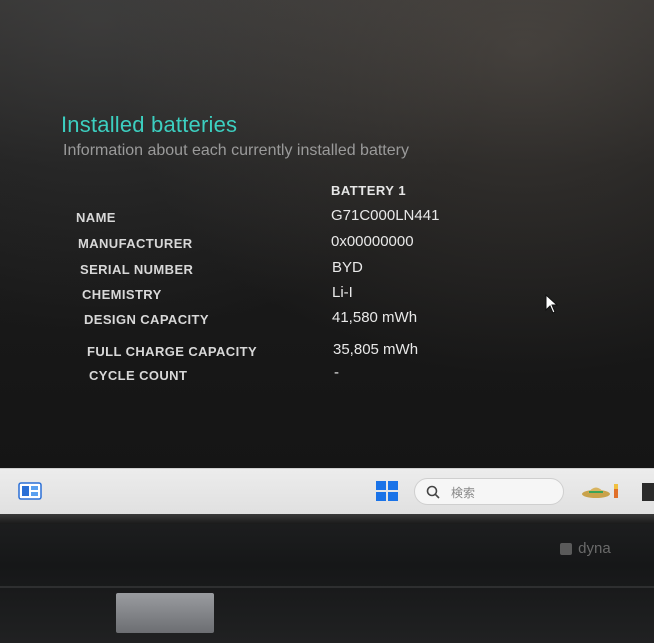 This screenshot has width=654, height=643. Describe the element at coordinates (372, 241) in the screenshot. I see `row-value-manufacturer: 0x00000000` at that location.